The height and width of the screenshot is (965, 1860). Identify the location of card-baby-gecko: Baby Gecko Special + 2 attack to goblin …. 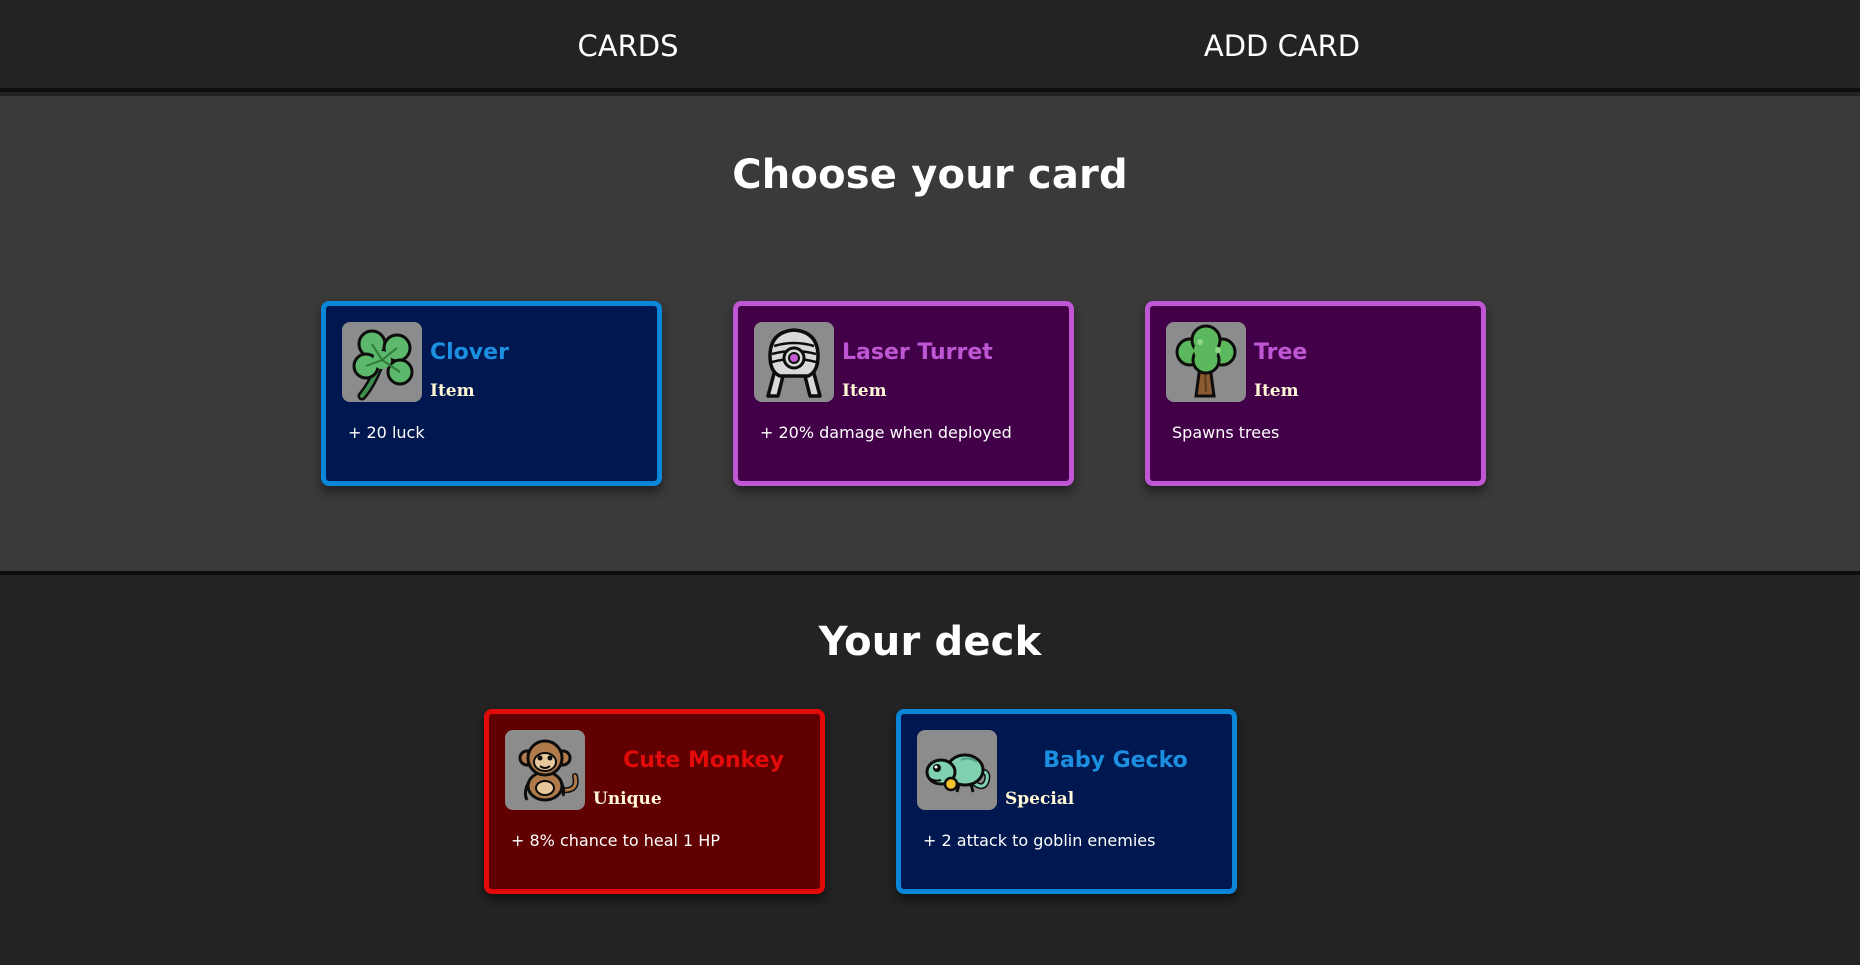
(1066, 801).